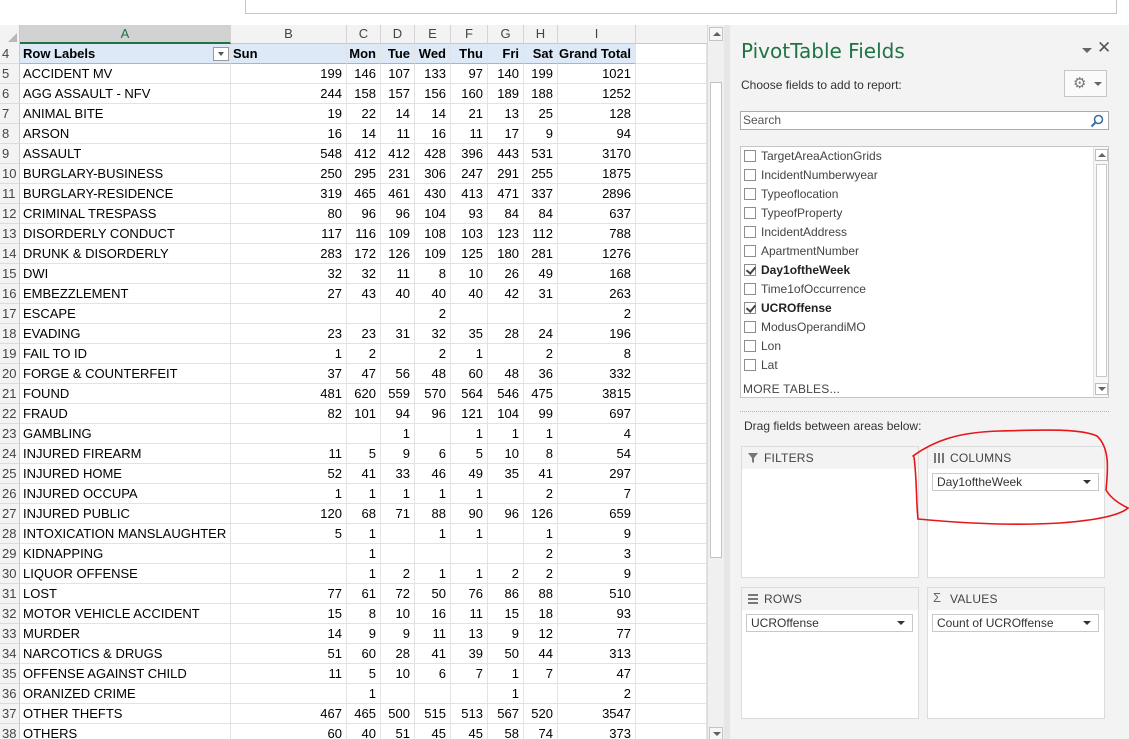  What do you see at coordinates (917, 194) in the screenshot?
I see `field-item-typeoflocation: Typeoflocation` at bounding box center [917, 194].